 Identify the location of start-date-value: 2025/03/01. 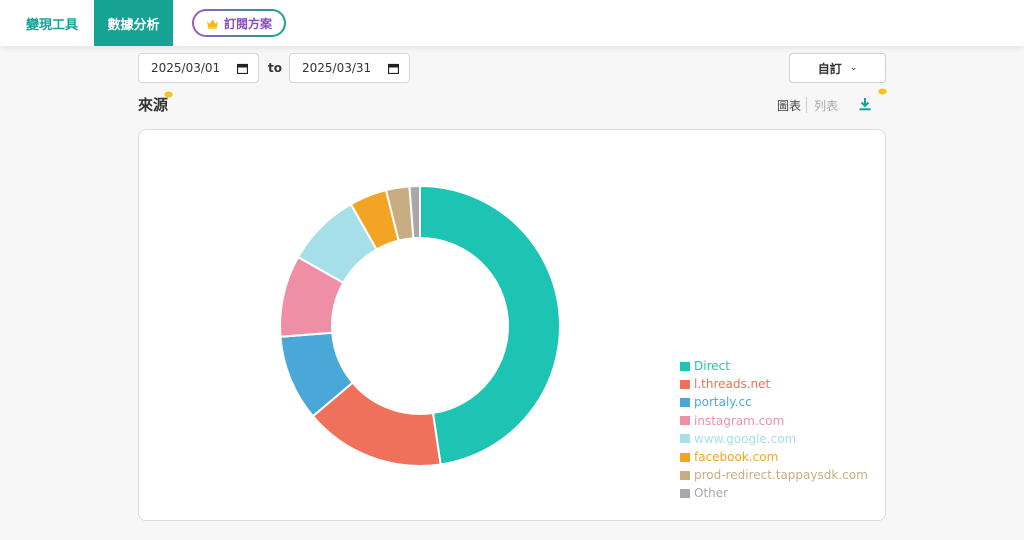
(186, 68).